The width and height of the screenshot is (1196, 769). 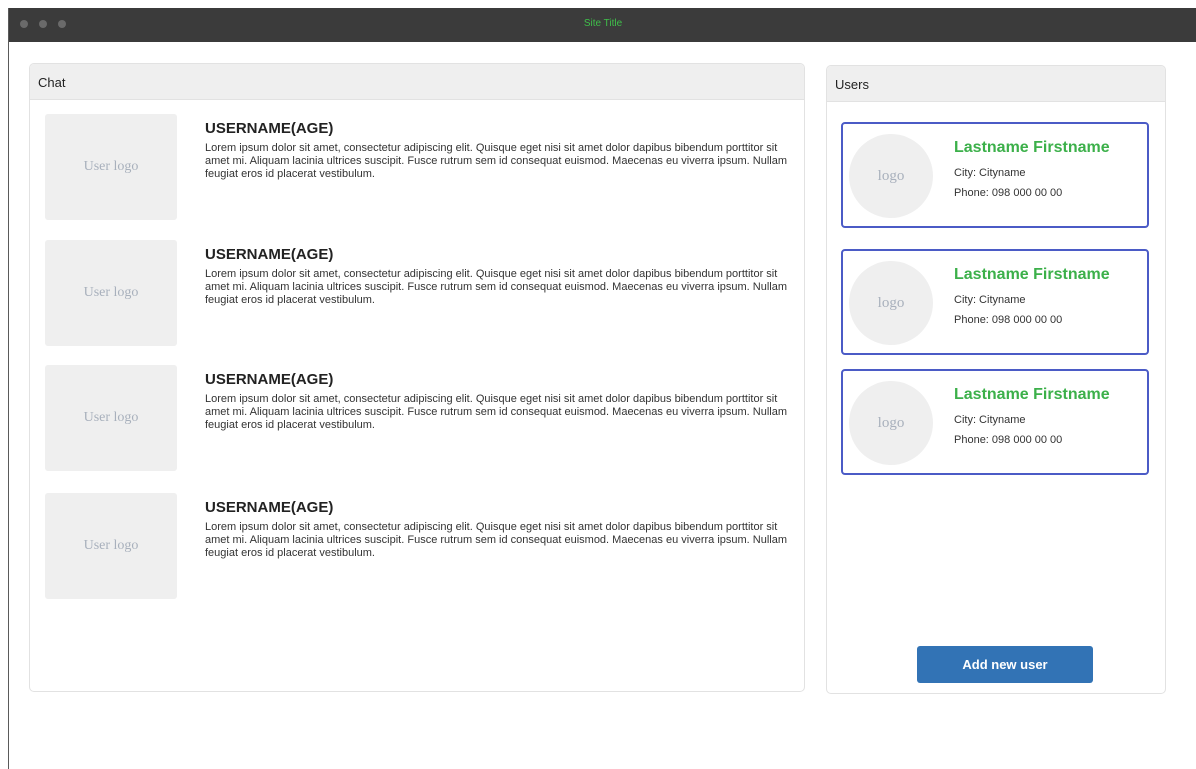 What do you see at coordinates (417, 82) in the screenshot?
I see `chat-panel-header: Chat` at bounding box center [417, 82].